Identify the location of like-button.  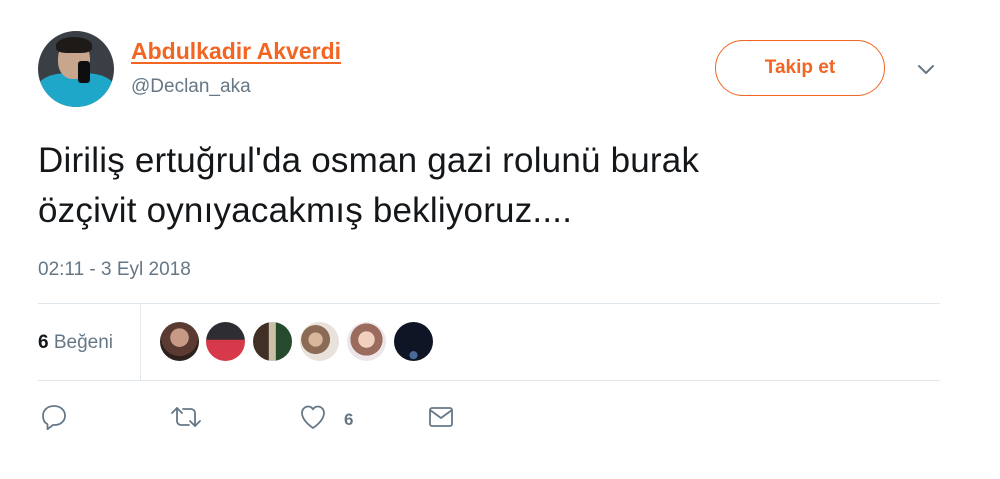
(313, 418).